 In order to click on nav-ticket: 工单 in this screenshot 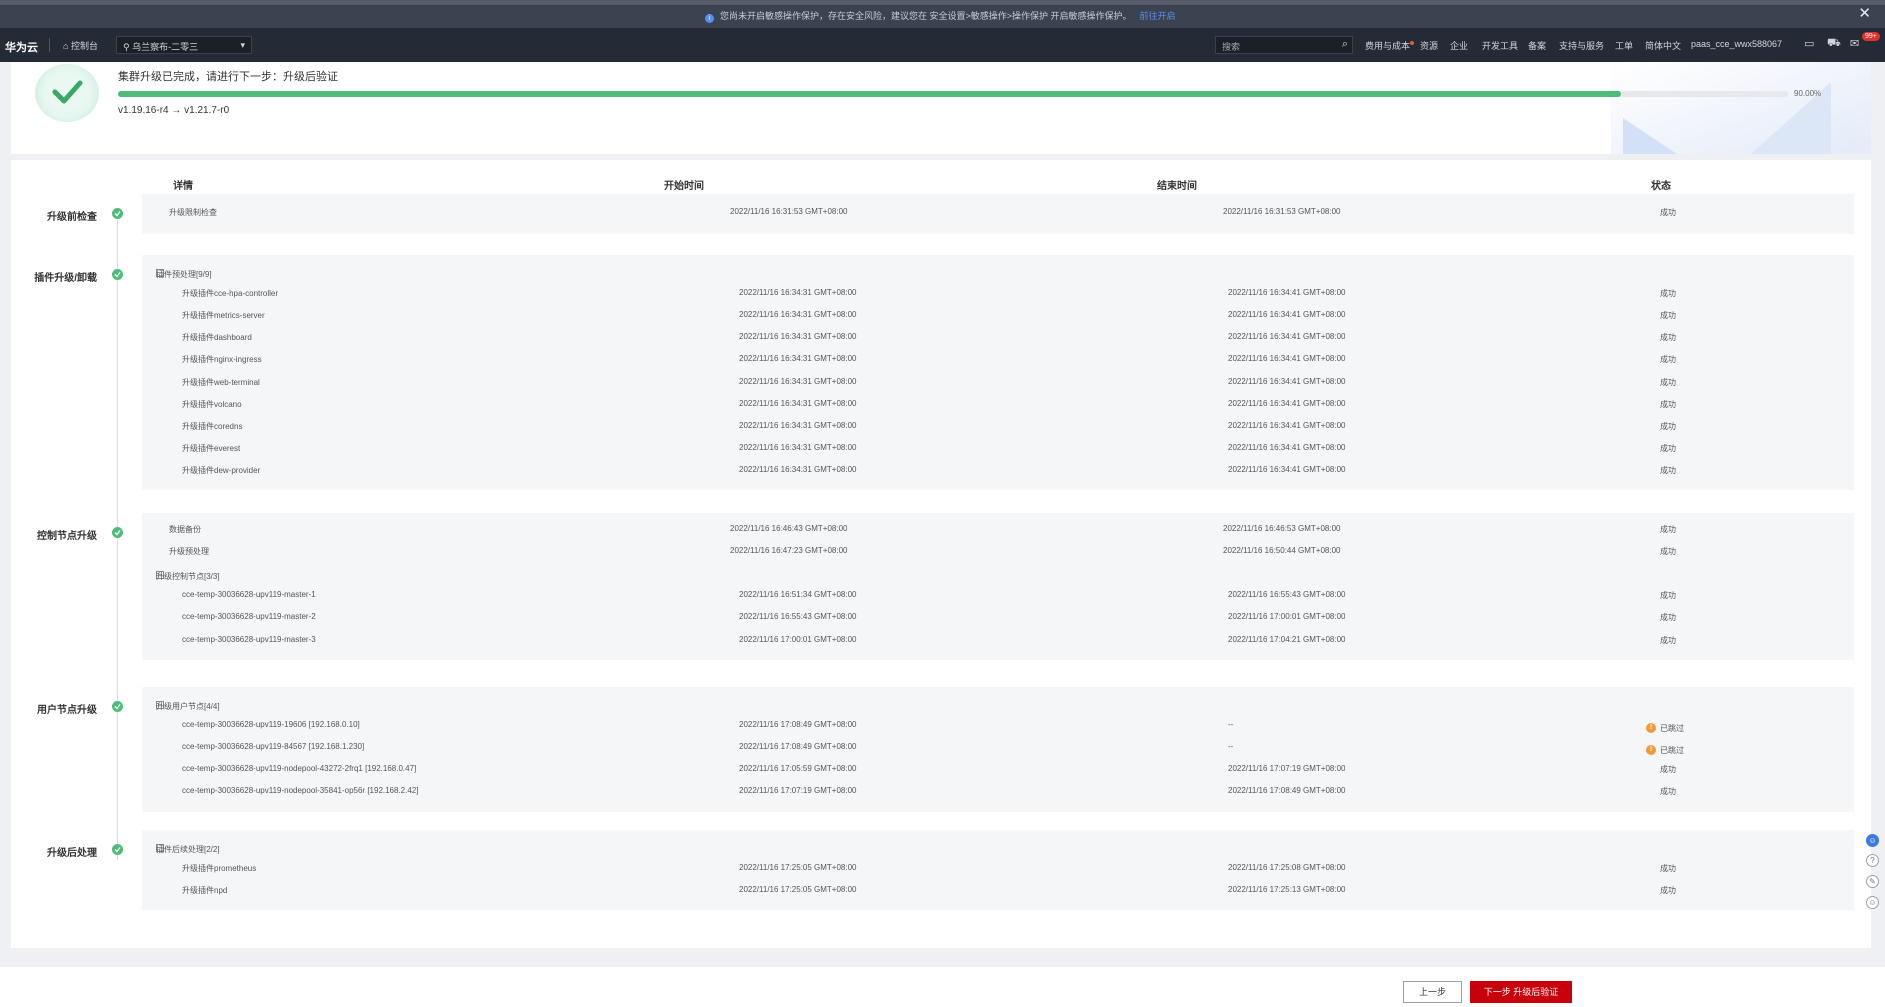, I will do `click(1624, 45)`.